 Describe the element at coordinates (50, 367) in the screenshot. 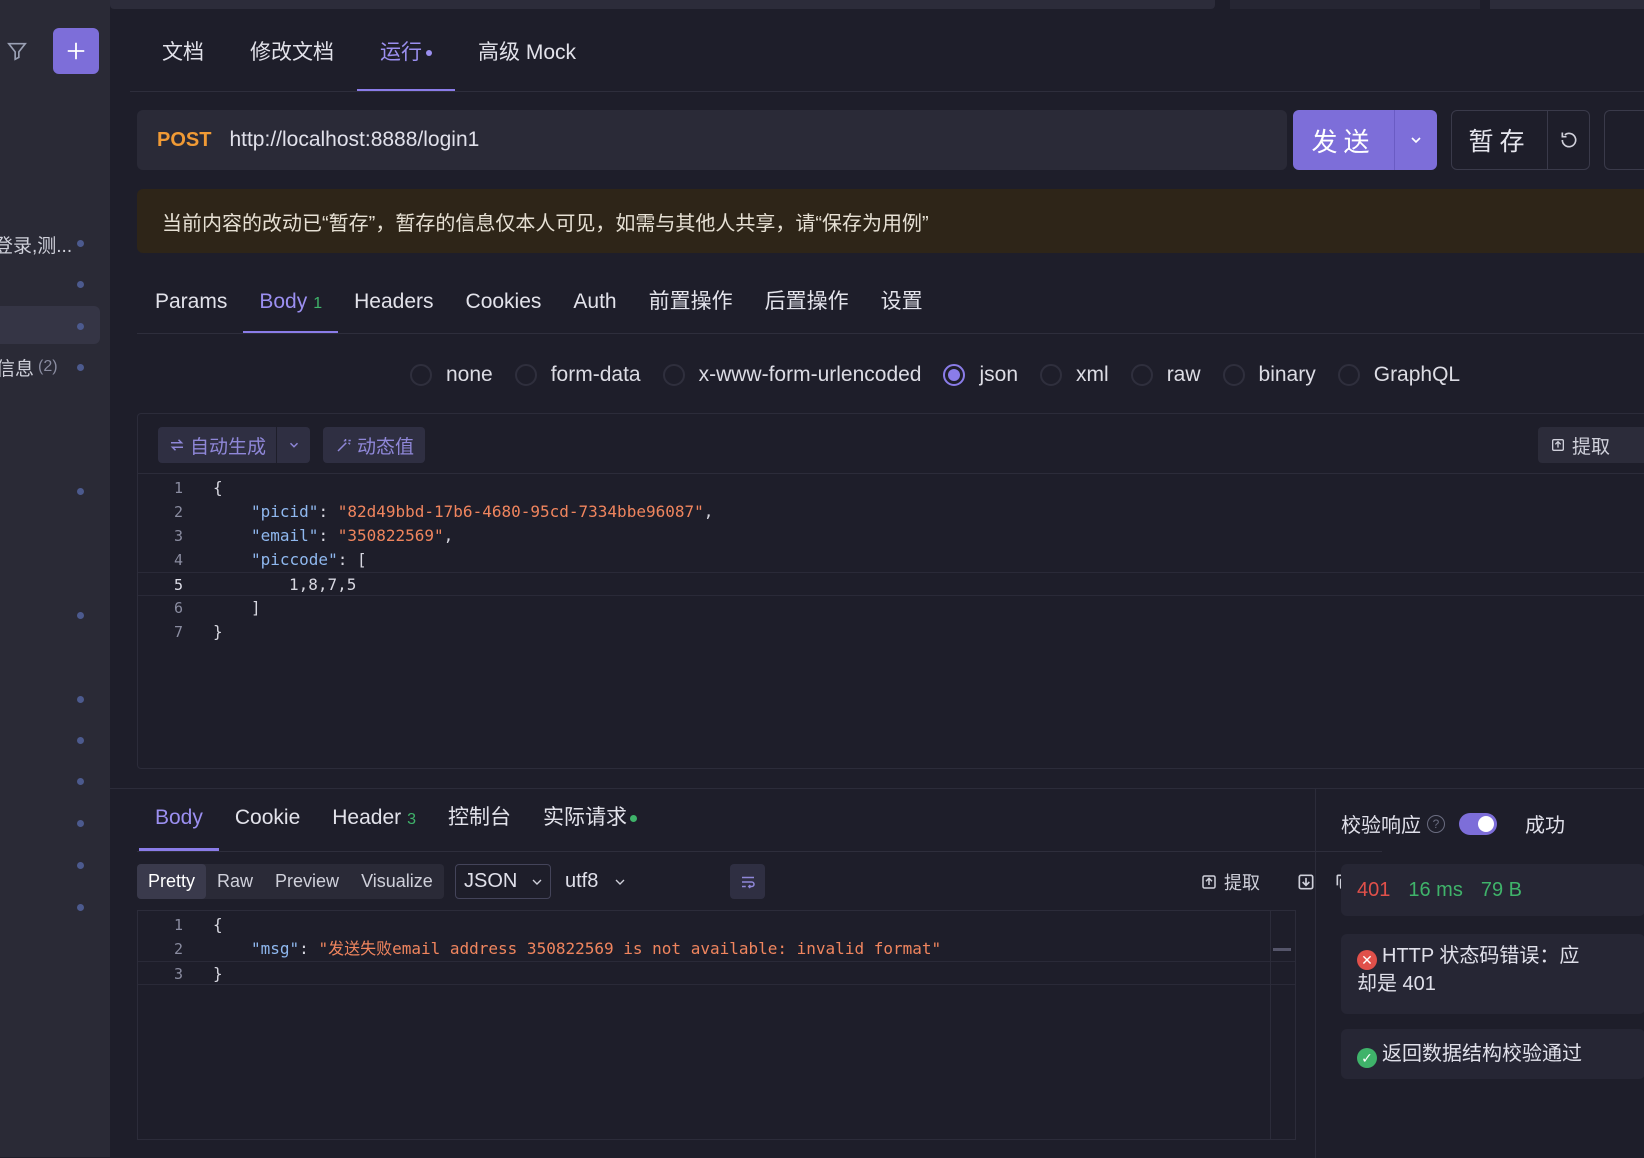

I see `sidebar-item: 信息 (2)` at that location.